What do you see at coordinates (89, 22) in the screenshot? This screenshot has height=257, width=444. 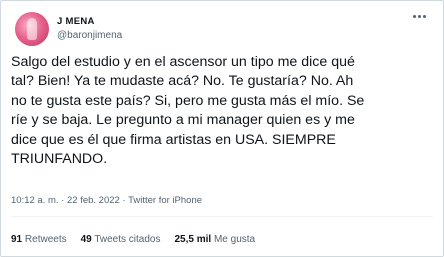 I see `author-display-name: J MENA` at bounding box center [89, 22].